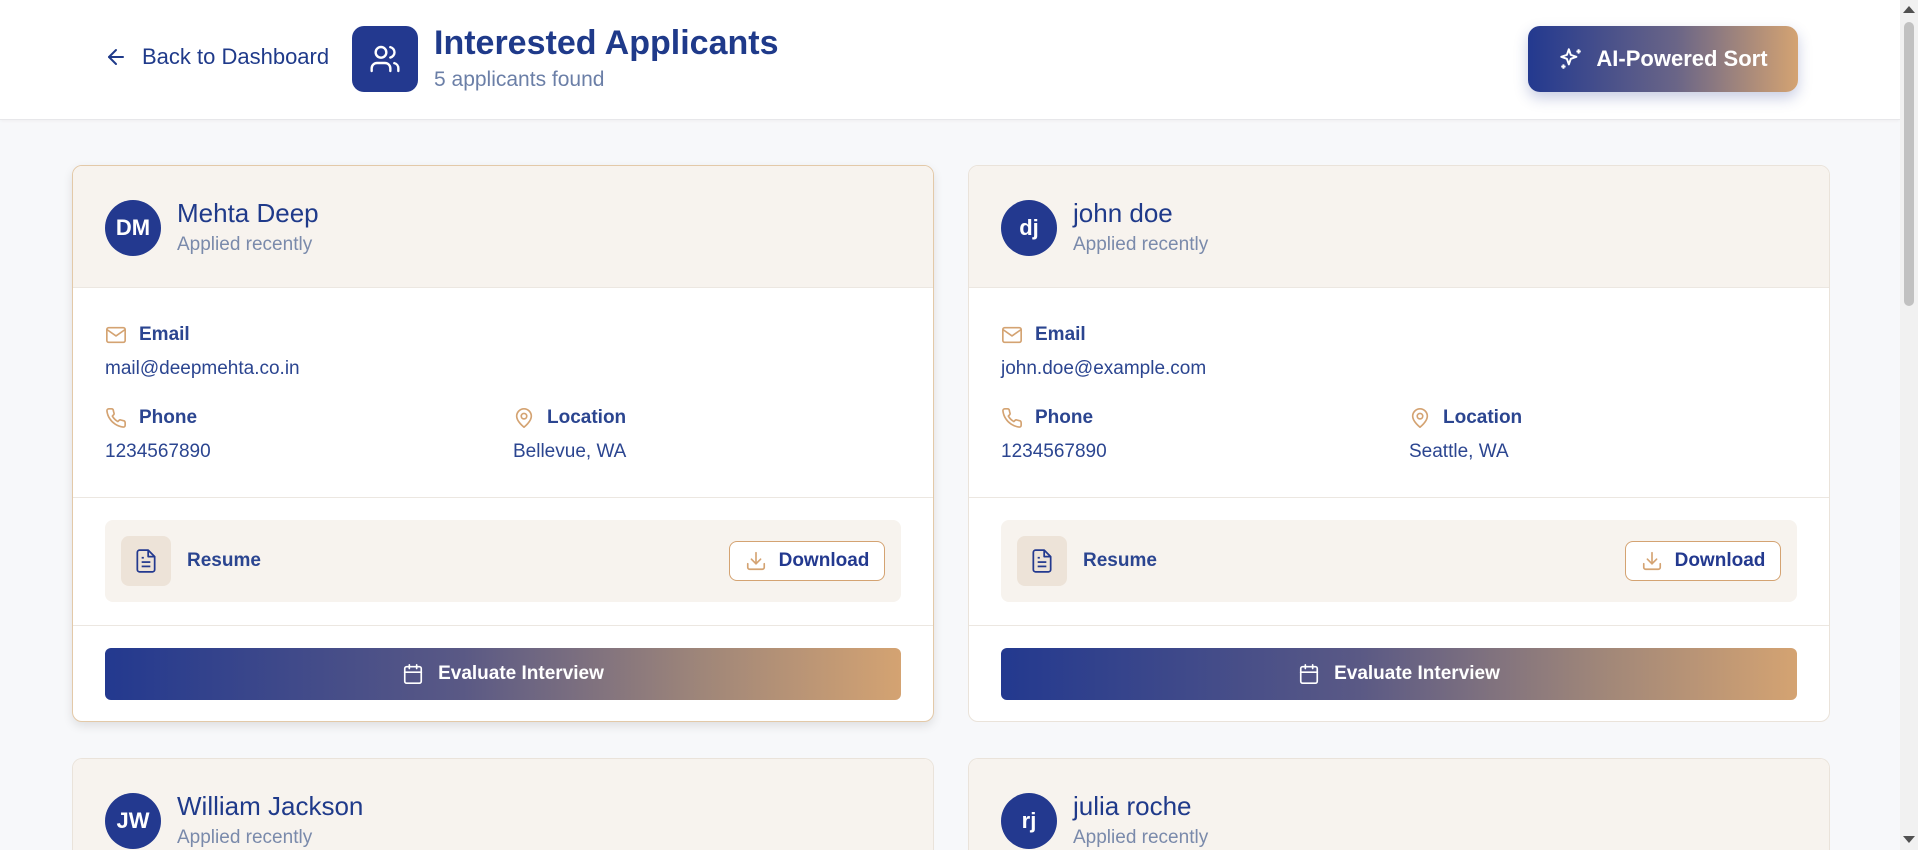  What do you see at coordinates (1029, 821) in the screenshot?
I see `avatar: rj` at bounding box center [1029, 821].